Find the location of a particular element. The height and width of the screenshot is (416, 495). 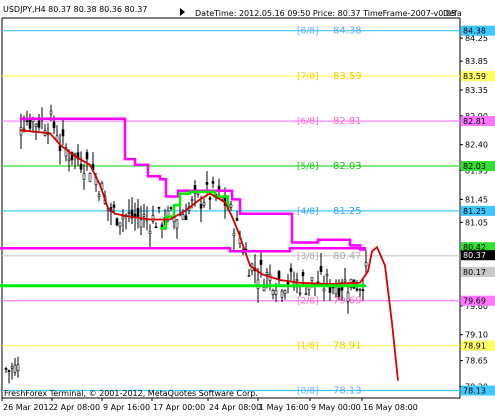

price-label-text: 78.91 is located at coordinates (474, 346).